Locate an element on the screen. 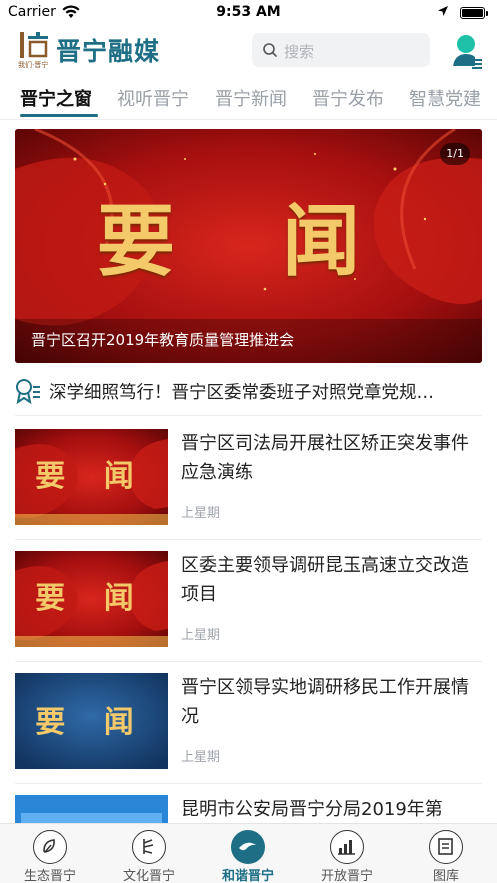  news-item: 要 闻 晋宁区司法局开展社区矫正突发事件应急演练 上星期 is located at coordinates (248, 479).